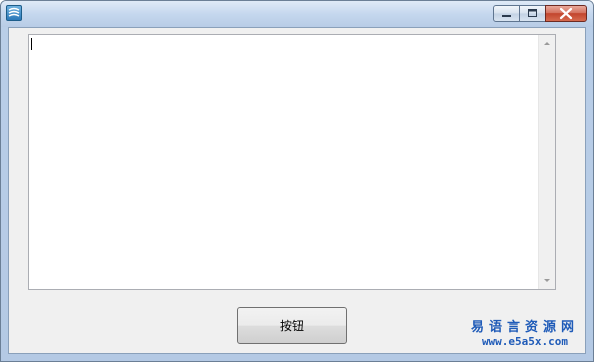 The width and height of the screenshot is (594, 362). I want to click on minimize-button, so click(506, 13).